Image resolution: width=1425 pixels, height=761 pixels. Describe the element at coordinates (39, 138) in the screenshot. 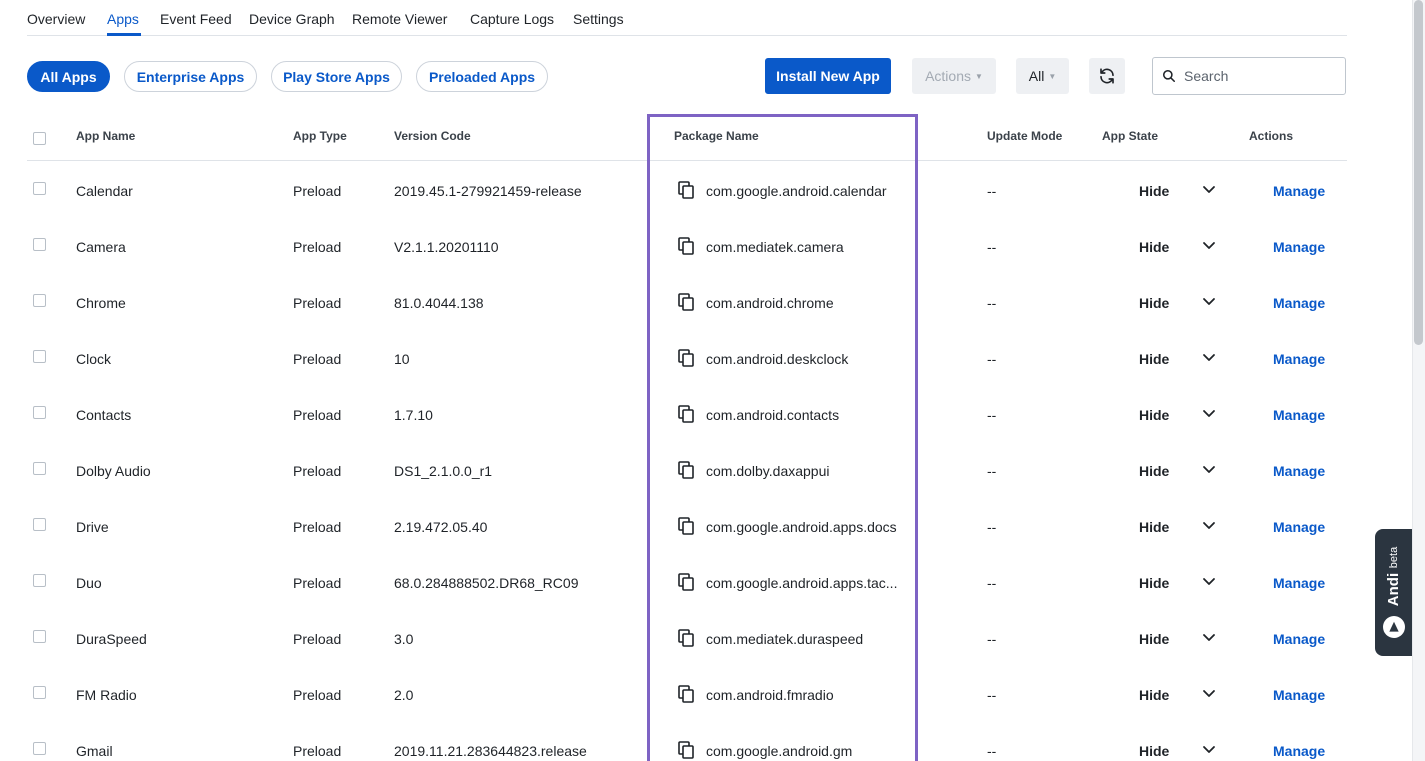

I see `select-all-checkbox` at that location.